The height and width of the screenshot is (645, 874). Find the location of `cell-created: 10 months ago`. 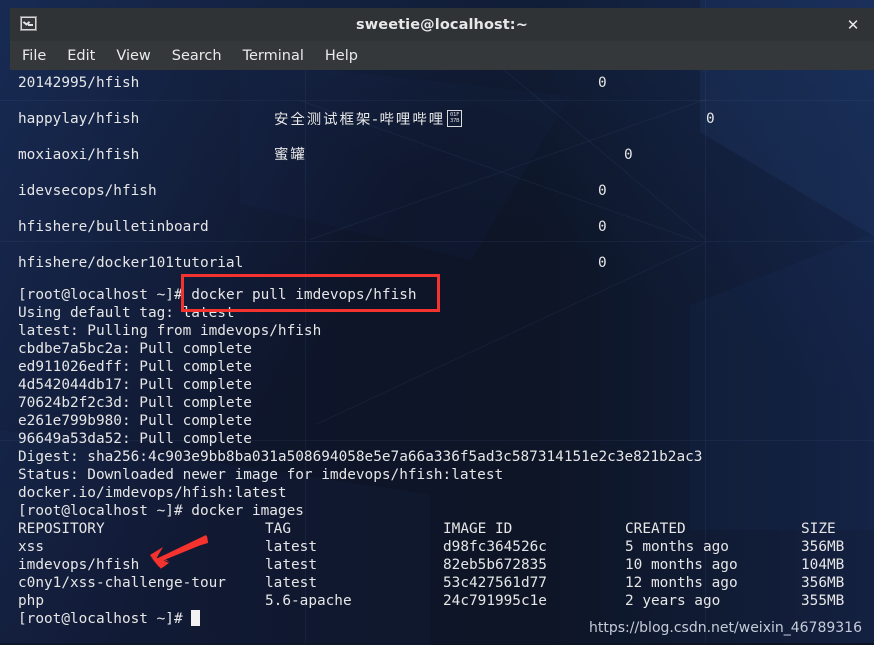

cell-created: 10 months ago is located at coordinates (681, 565).